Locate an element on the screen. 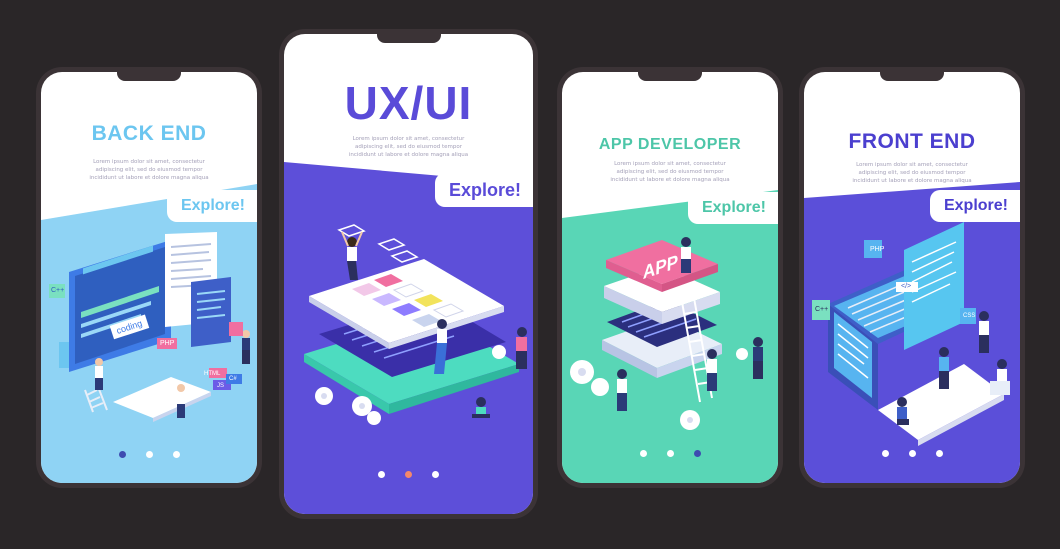 The height and width of the screenshot is (549, 1060). screen-title: FRONT END is located at coordinates (912, 141).